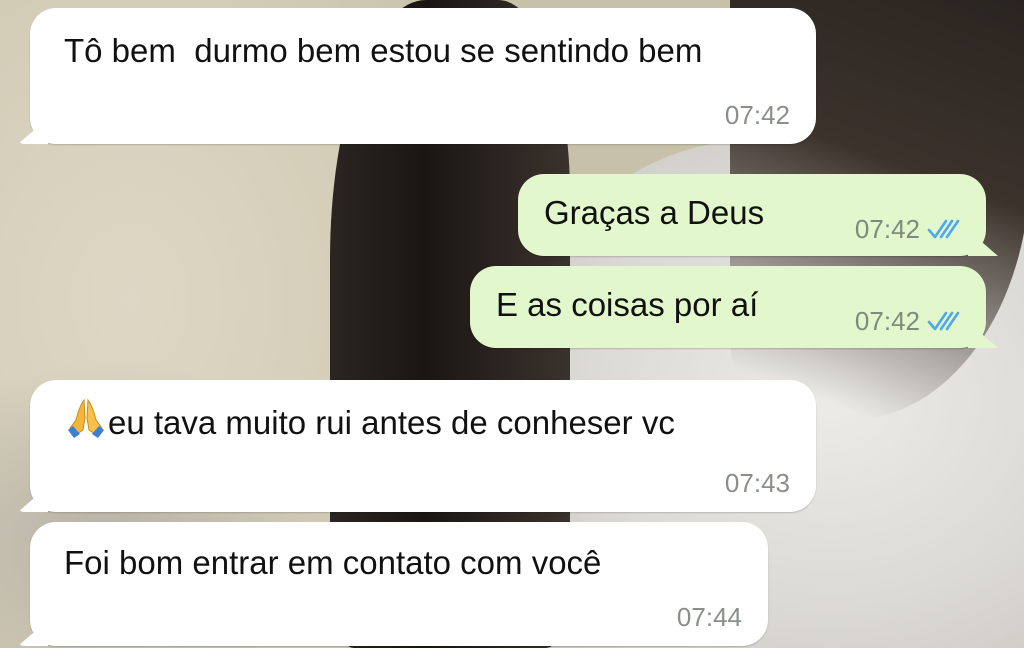 The width and height of the screenshot is (1024, 648). What do you see at coordinates (86, 418) in the screenshot?
I see `praying-hands-emoji` at bounding box center [86, 418].